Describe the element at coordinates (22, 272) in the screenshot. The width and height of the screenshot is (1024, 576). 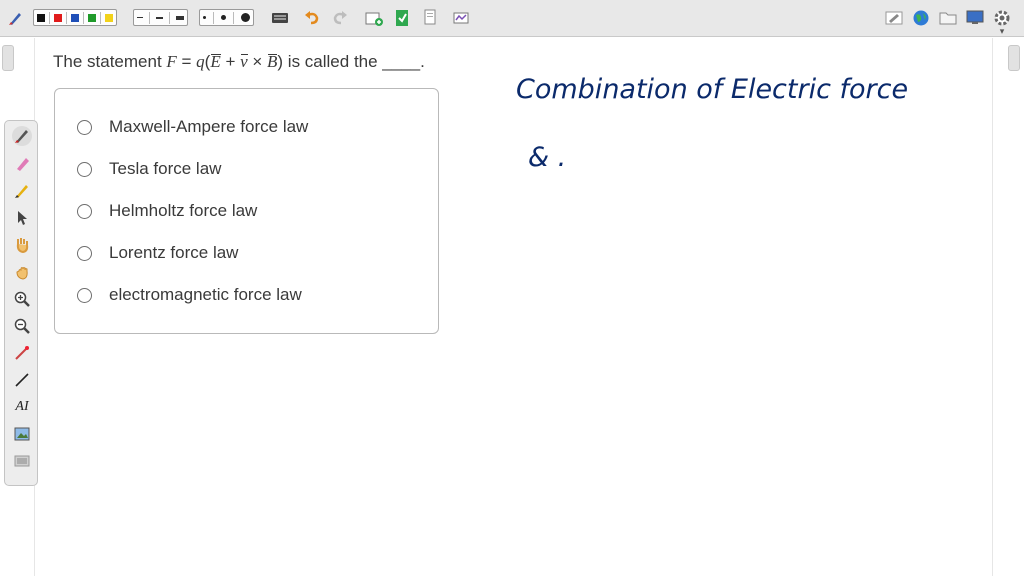
I see `grab-hand-icon` at that location.